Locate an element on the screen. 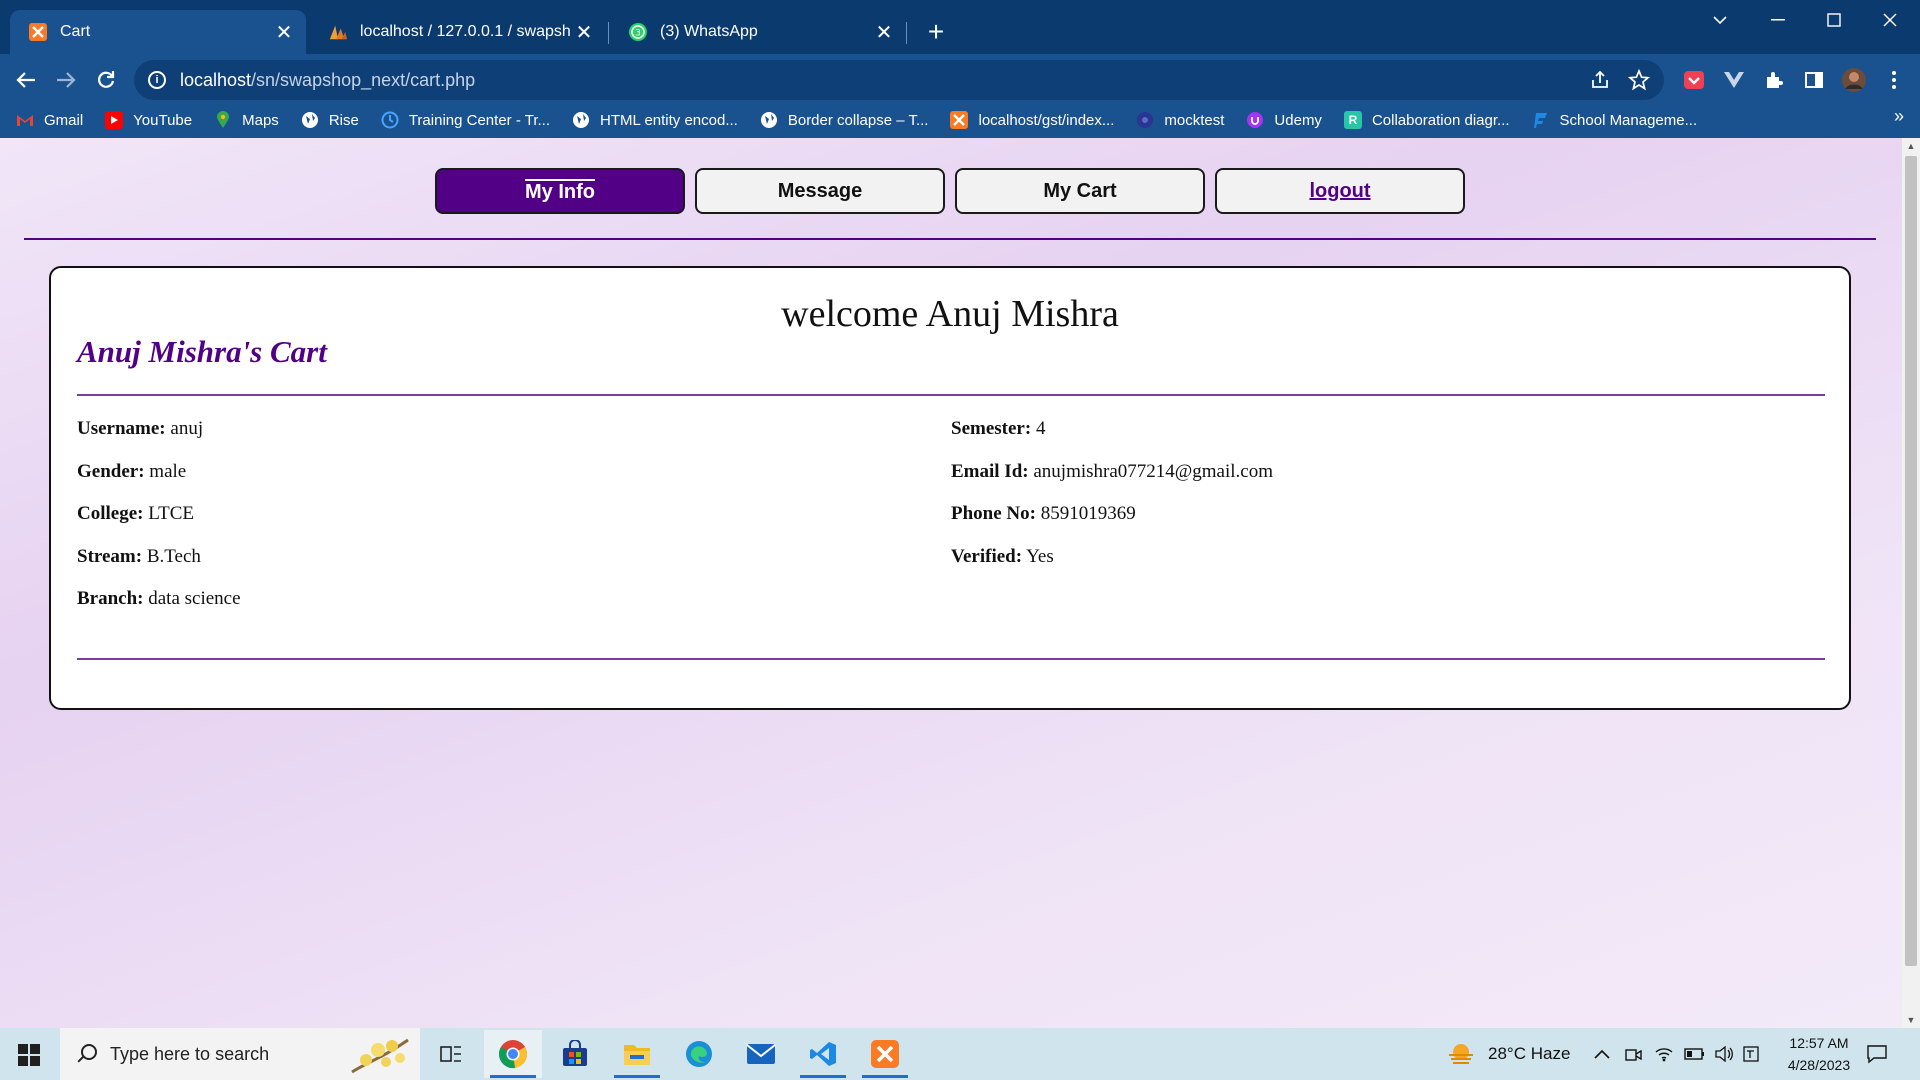  info-row-stream: Stream: B.Tech is located at coordinates (139, 556).